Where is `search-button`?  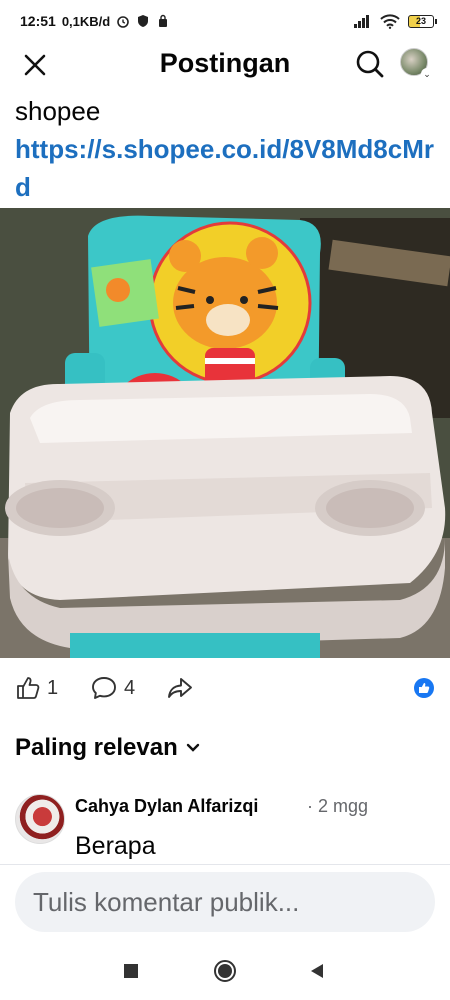
search-button is located at coordinates (370, 64).